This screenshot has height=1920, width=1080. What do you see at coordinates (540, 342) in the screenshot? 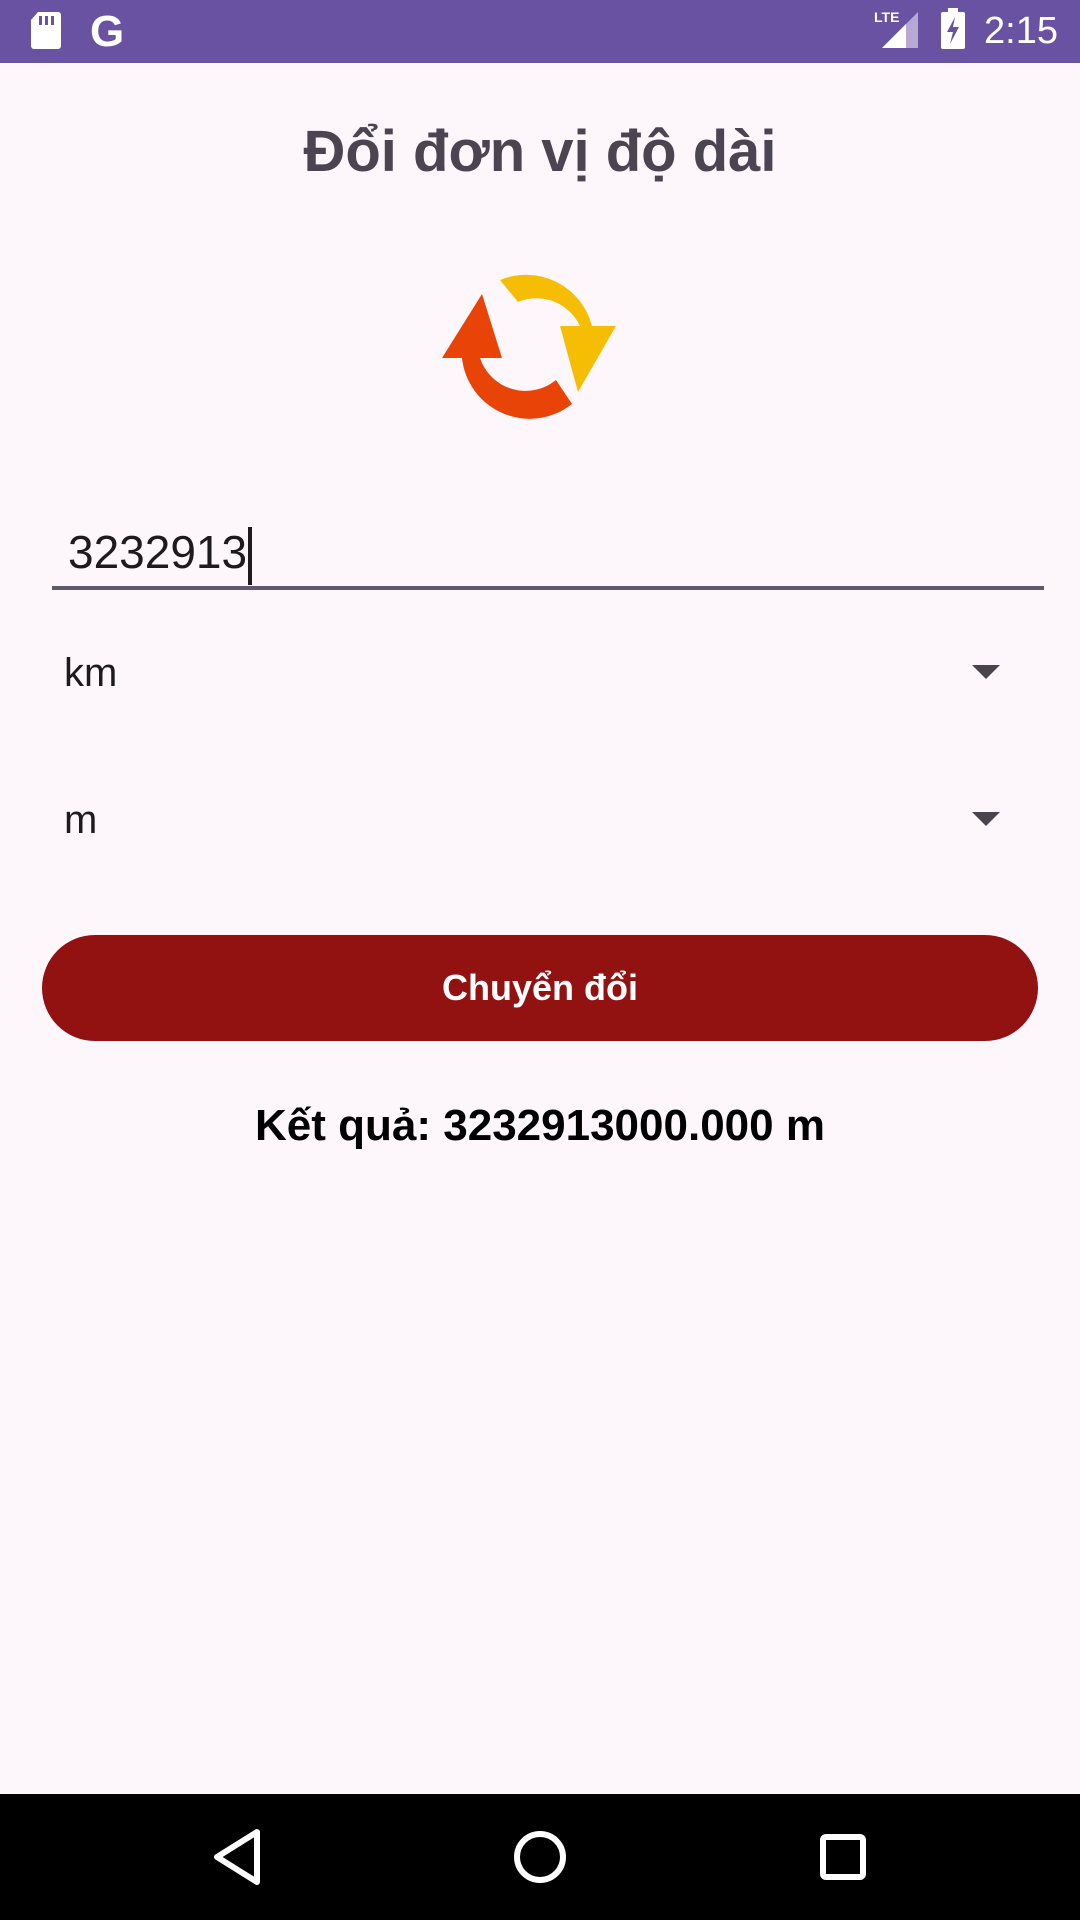
I see `sync-arrows-icon` at bounding box center [540, 342].